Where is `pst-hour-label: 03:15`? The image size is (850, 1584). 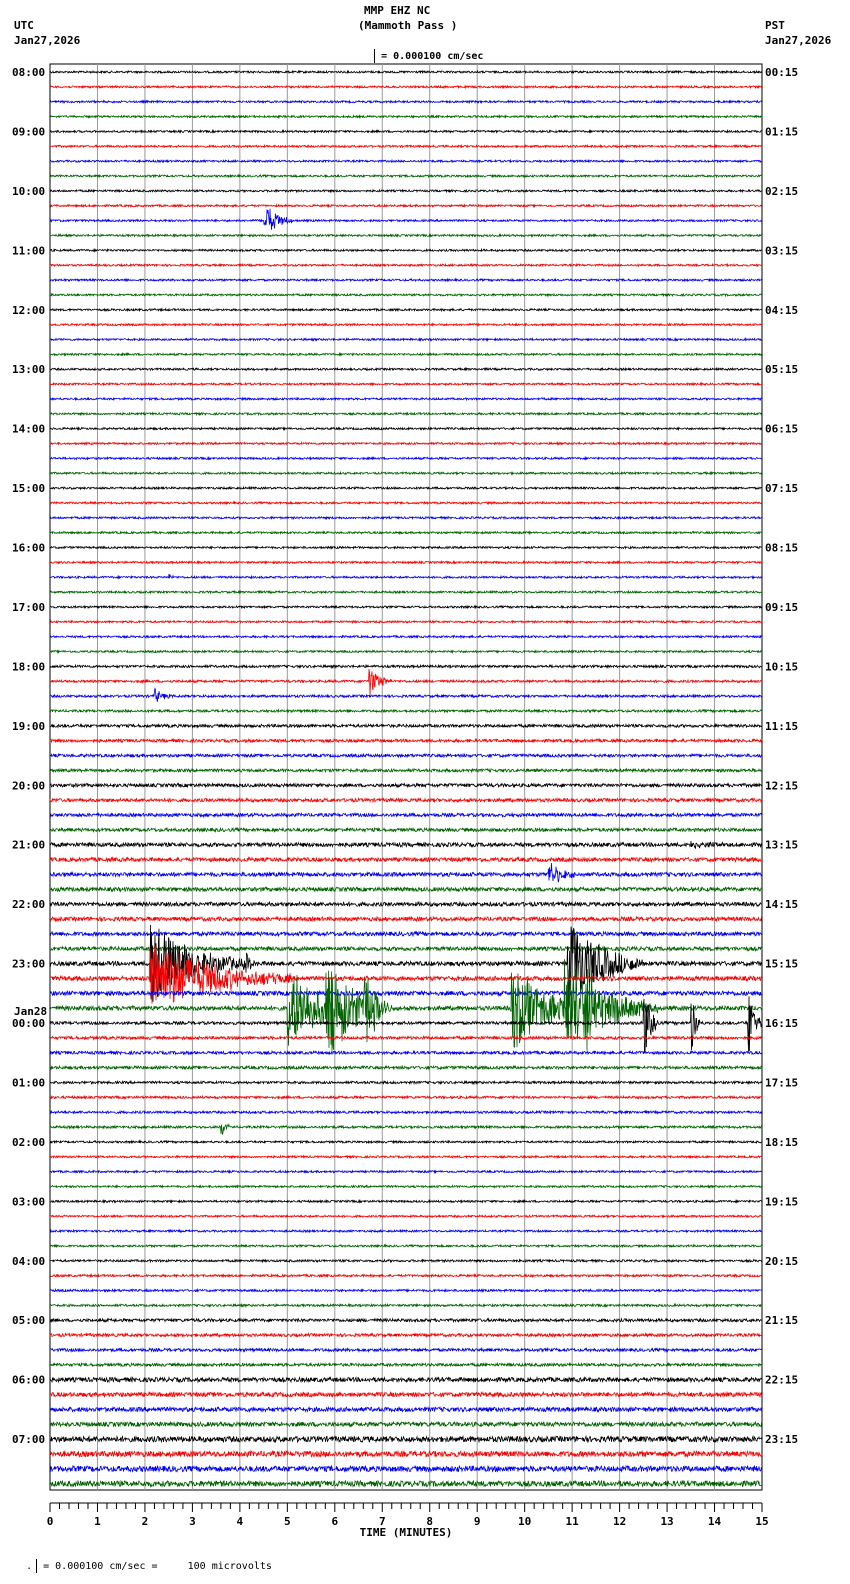
pst-hour-label: 03:15 is located at coordinates (781, 250).